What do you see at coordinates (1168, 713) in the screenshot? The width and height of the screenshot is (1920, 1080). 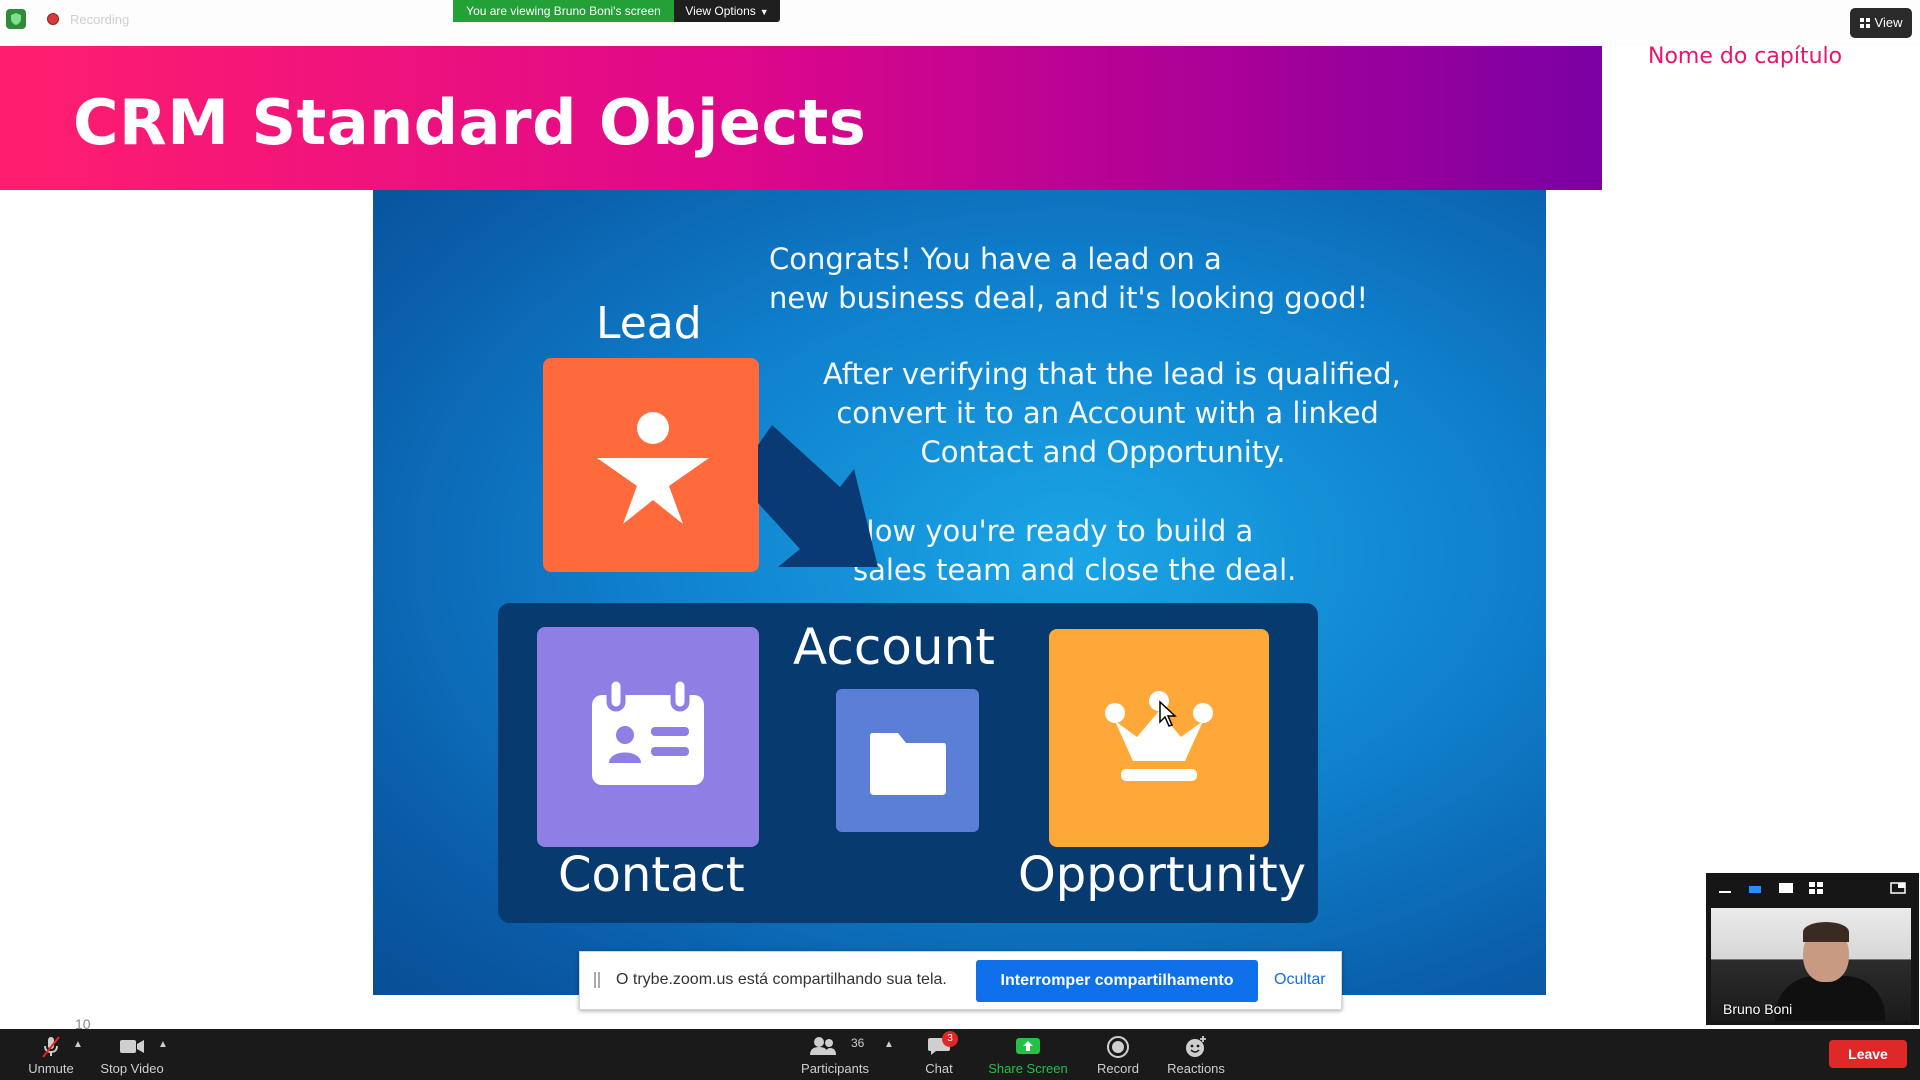 I see `mouse-cursor-icon` at bounding box center [1168, 713].